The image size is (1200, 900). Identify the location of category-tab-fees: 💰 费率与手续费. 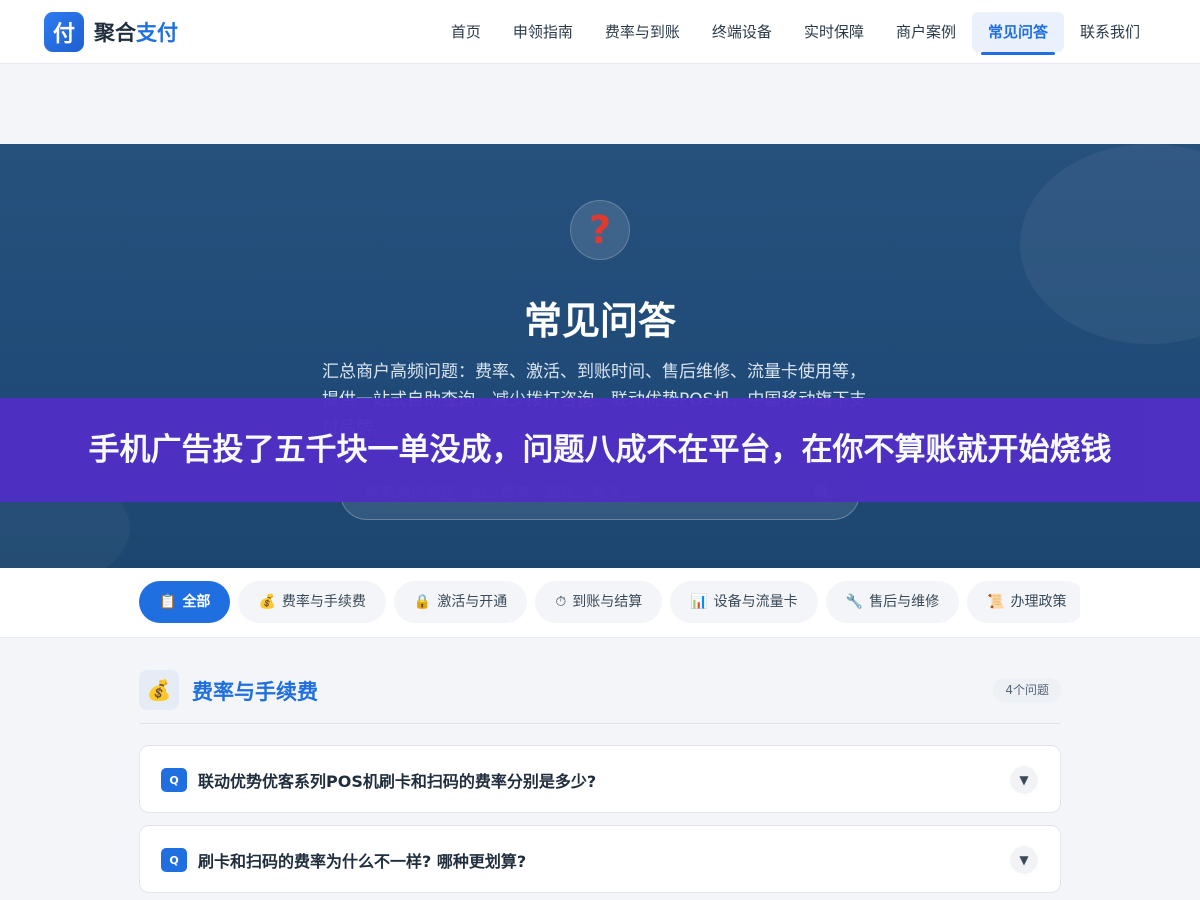
(312, 602).